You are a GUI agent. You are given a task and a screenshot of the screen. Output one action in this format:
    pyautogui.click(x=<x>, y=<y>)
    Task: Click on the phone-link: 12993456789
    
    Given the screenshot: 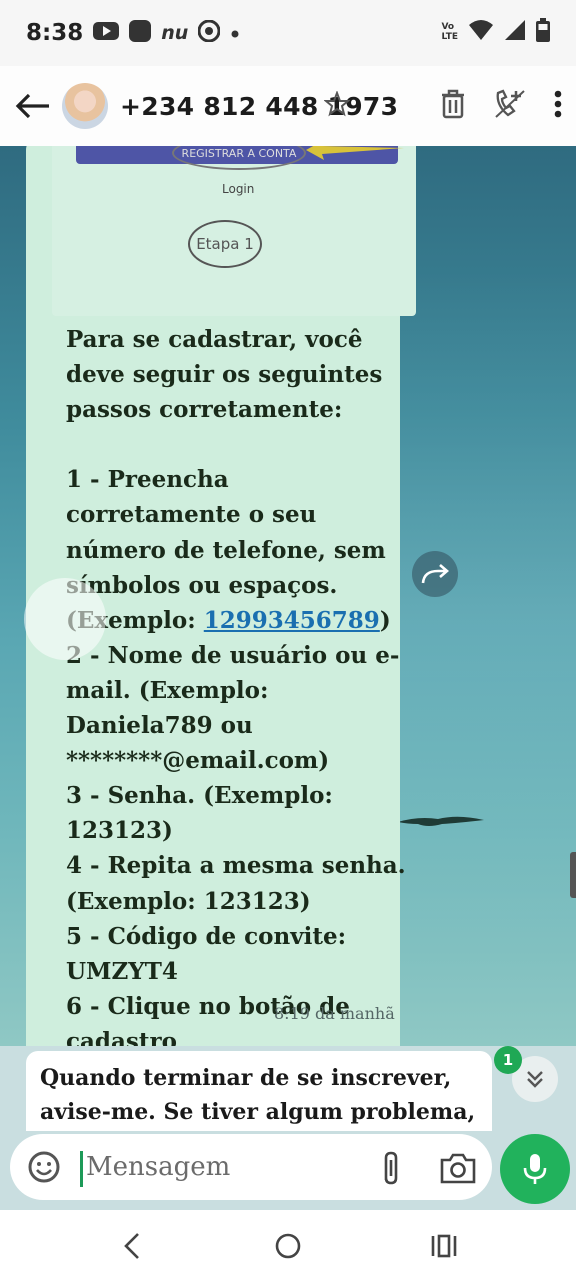 What is the action you would take?
    pyautogui.click(x=292, y=620)
    